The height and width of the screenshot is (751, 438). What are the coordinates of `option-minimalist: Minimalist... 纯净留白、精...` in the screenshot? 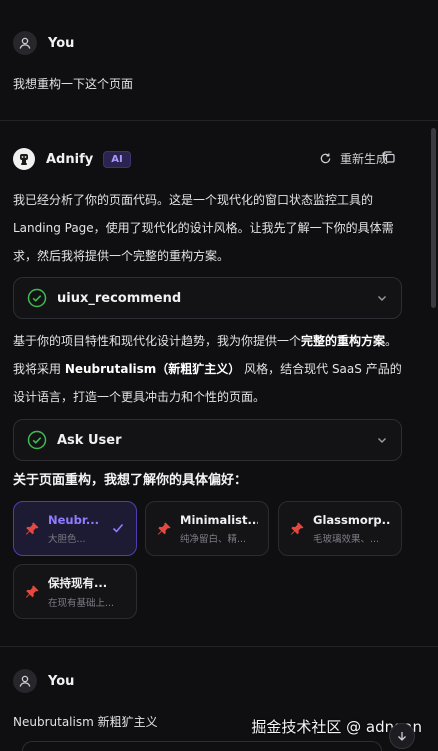 It's located at (207, 528).